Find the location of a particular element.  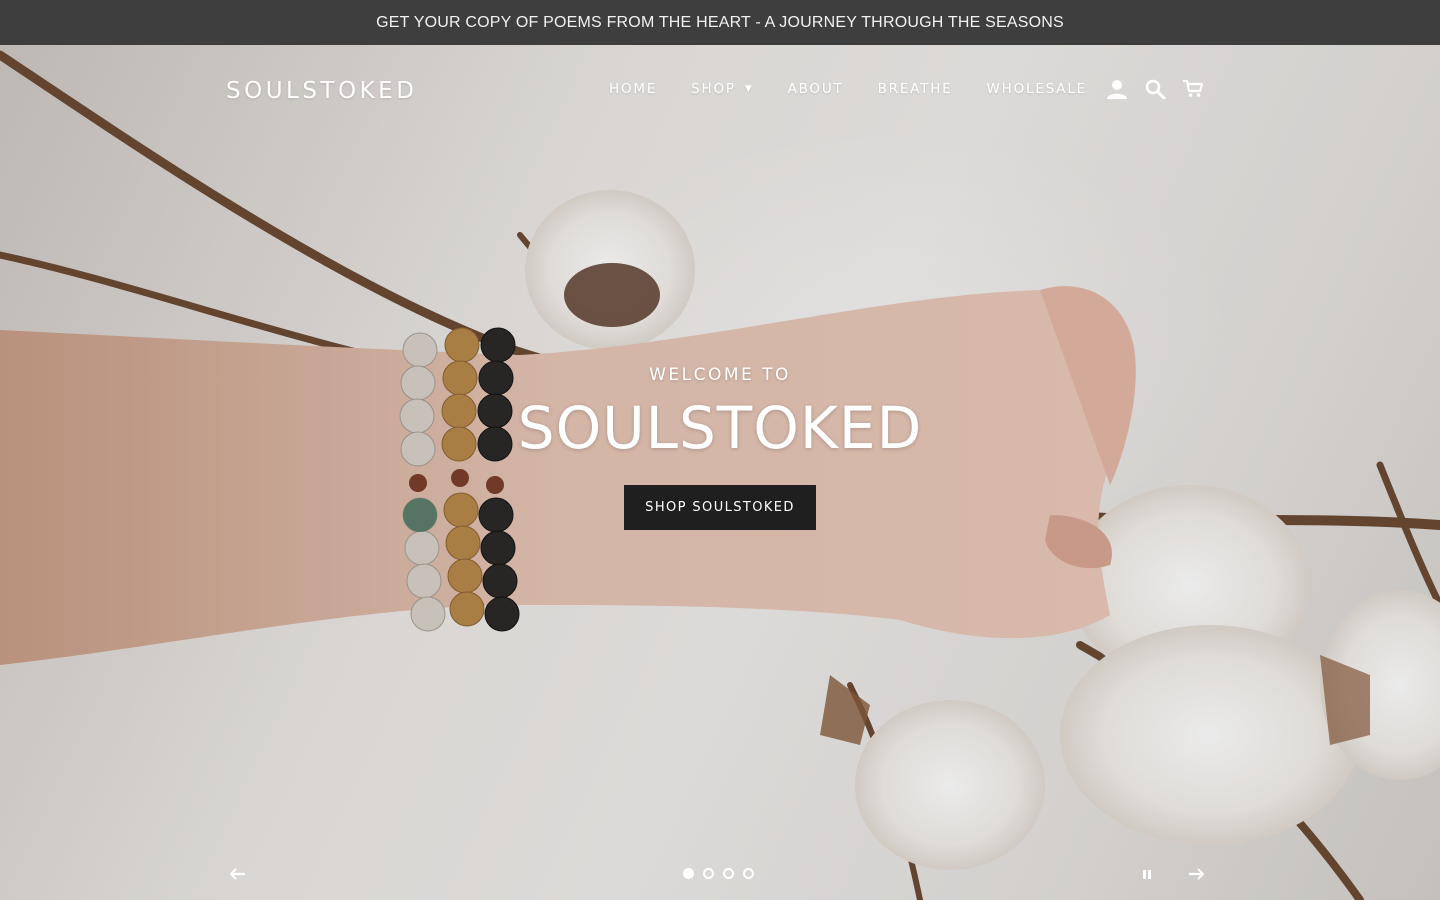

user-icon is located at coordinates (1117, 89).